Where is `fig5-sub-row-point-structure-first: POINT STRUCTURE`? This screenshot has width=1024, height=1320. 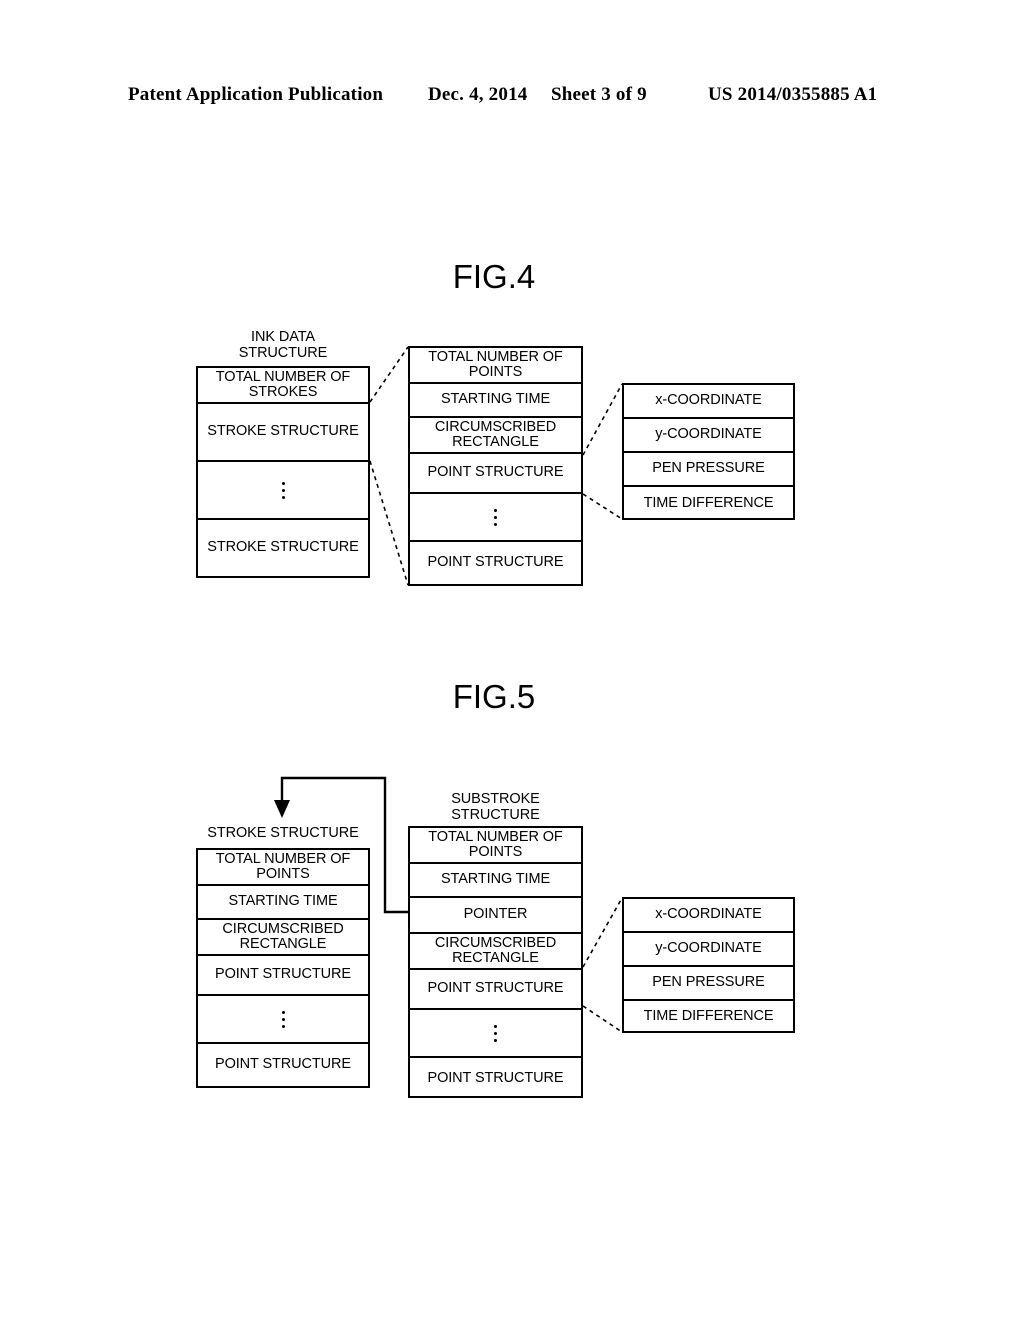 fig5-sub-row-point-structure-first: POINT STRUCTURE is located at coordinates (495, 990).